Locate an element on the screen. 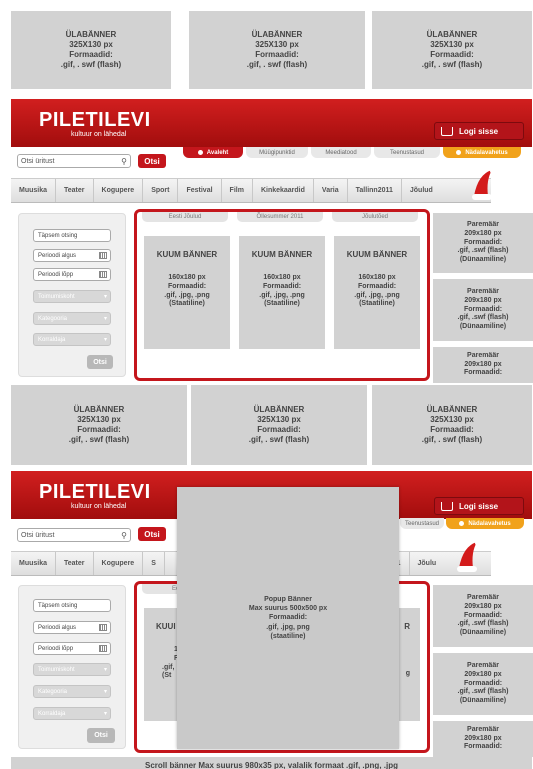  logo-2: PILETILEVI is located at coordinates (95, 492).